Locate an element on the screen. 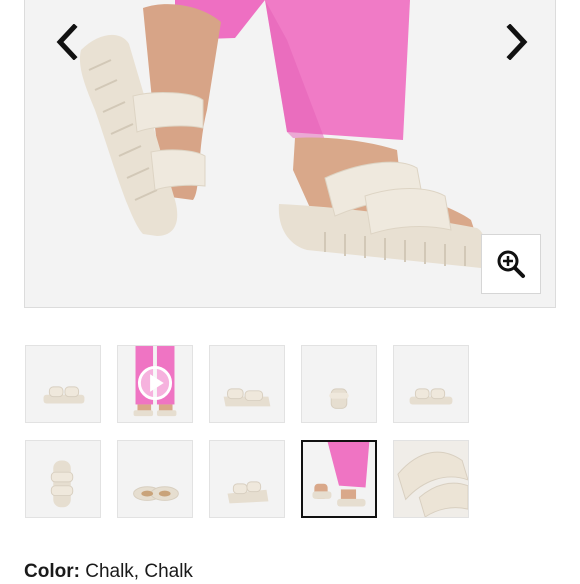  zoom-button is located at coordinates (511, 264).